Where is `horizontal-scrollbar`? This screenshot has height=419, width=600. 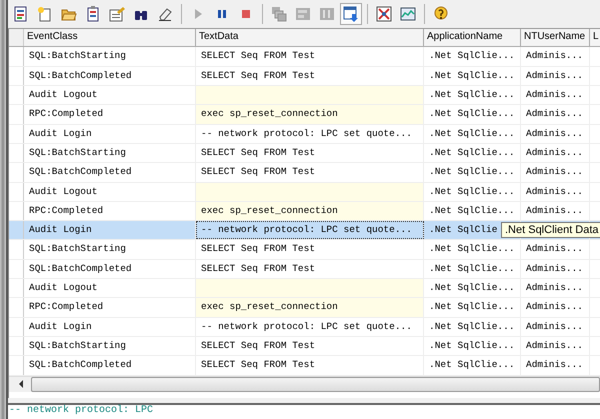
horizontal-scrollbar is located at coordinates (304, 384).